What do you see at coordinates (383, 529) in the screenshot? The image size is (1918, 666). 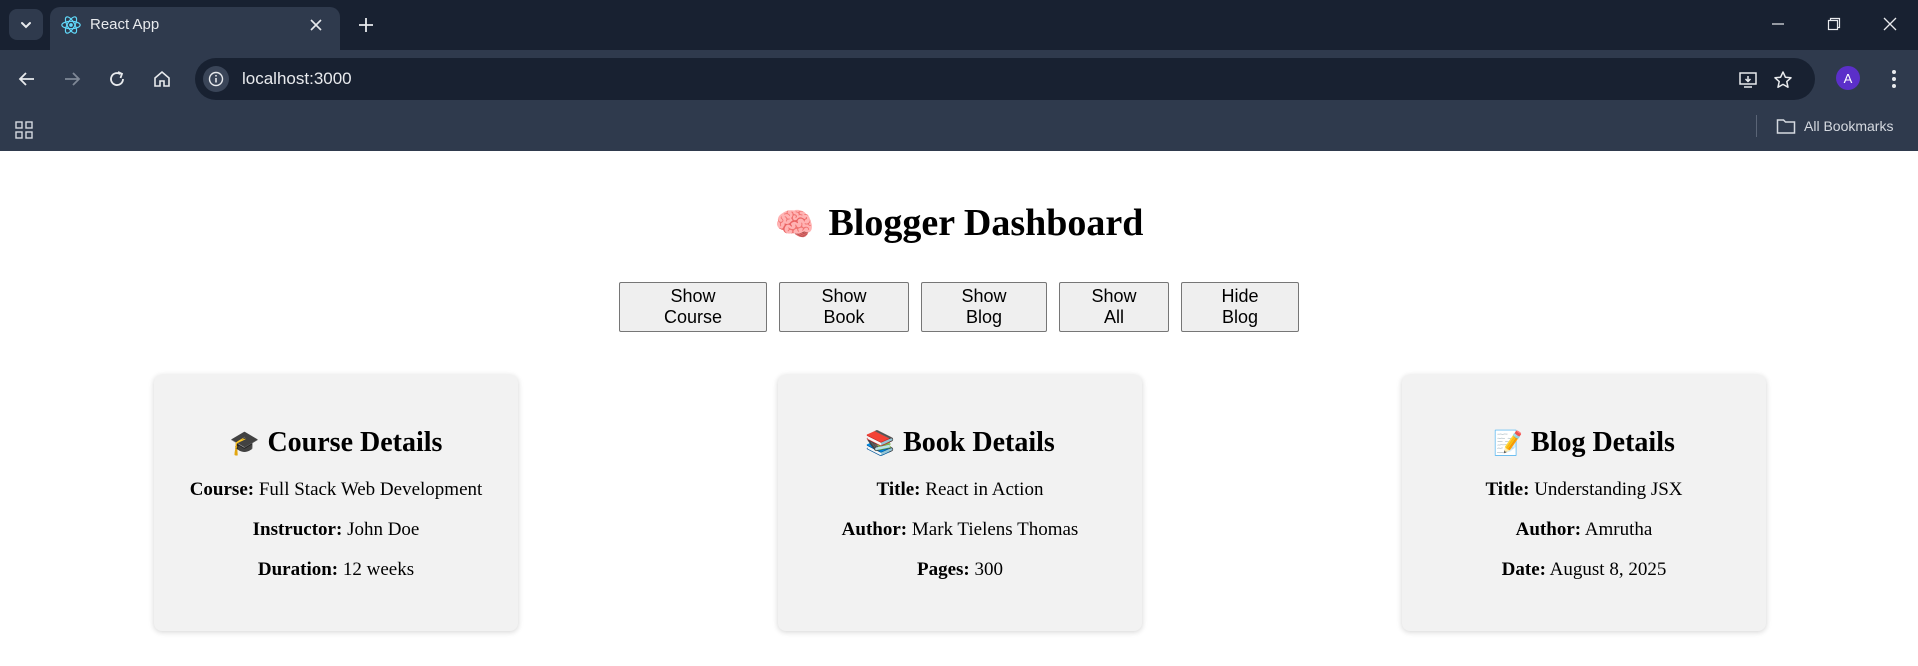 I see `field-value: John Doe` at bounding box center [383, 529].